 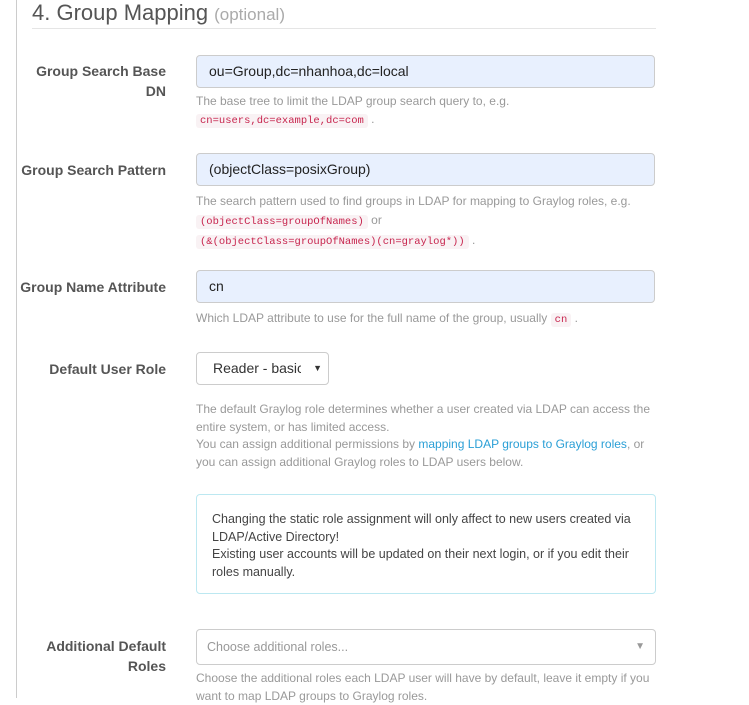 I want to click on additional-roles-select: Choose additional roles... ▼, so click(x=426, y=647).